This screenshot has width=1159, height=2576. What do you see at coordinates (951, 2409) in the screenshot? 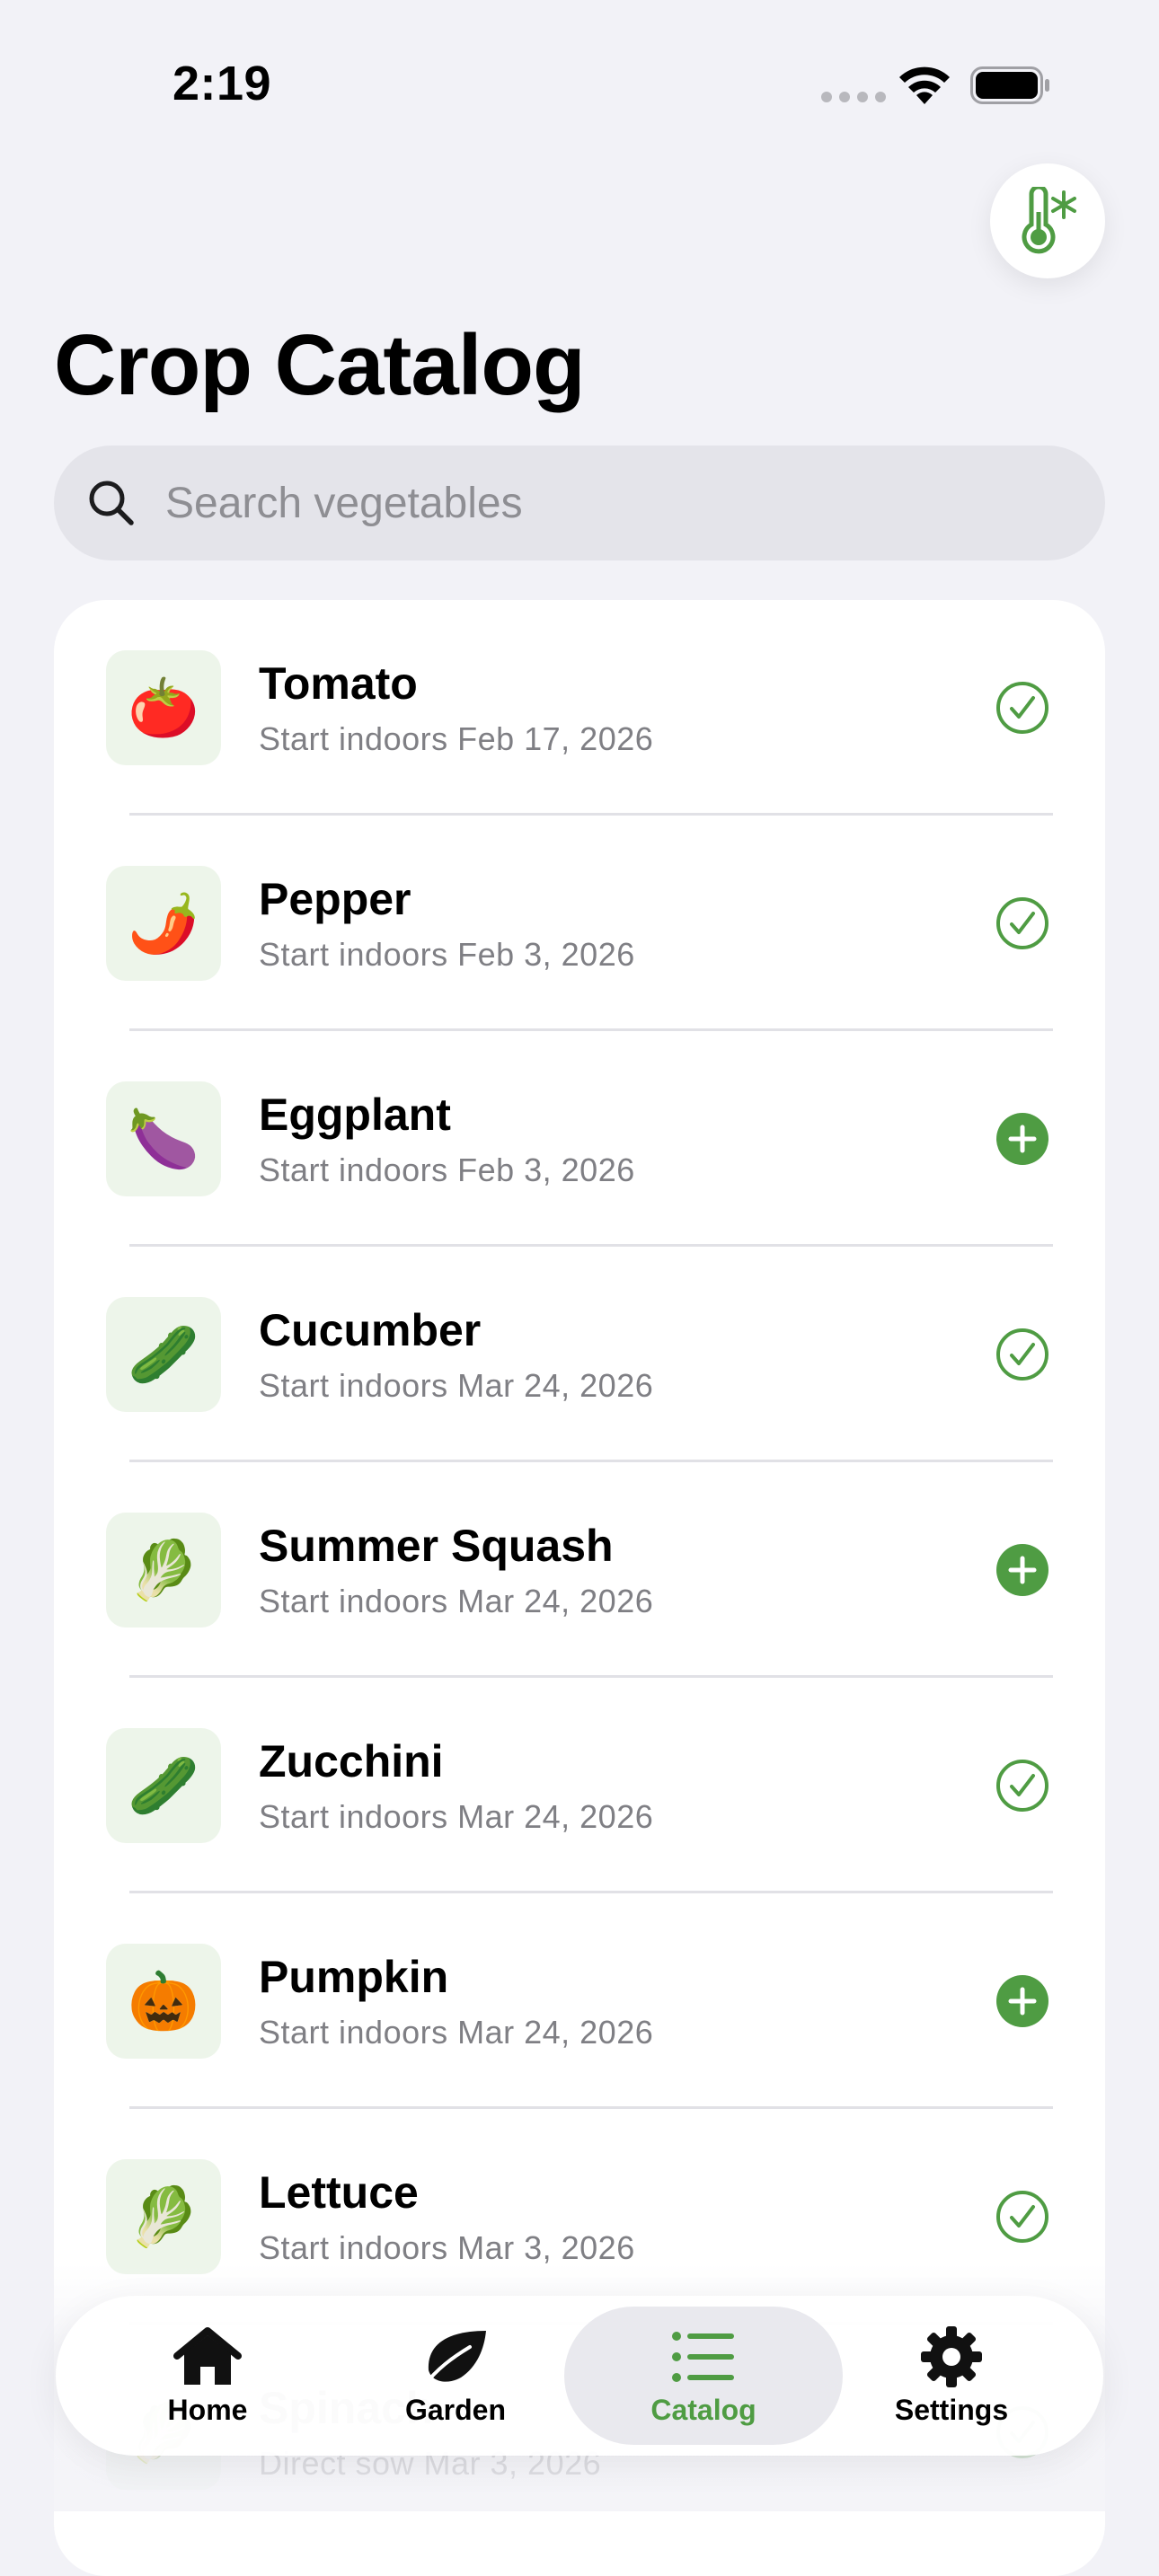
I see `tab-label: Settings` at bounding box center [951, 2409].